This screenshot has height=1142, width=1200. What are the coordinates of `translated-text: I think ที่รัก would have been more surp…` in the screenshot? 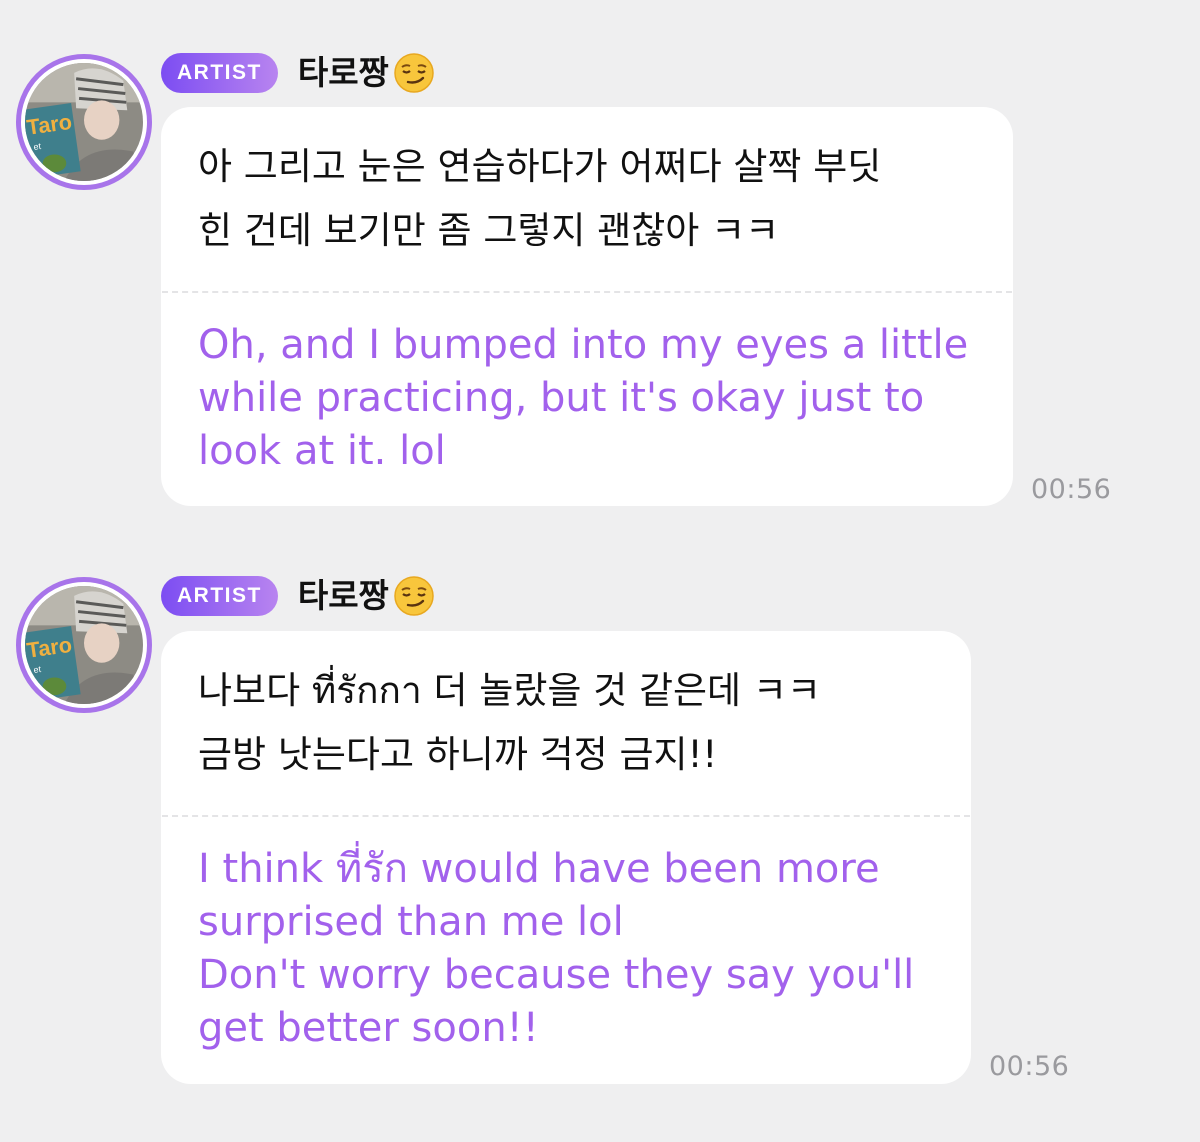 It's located at (556, 948).